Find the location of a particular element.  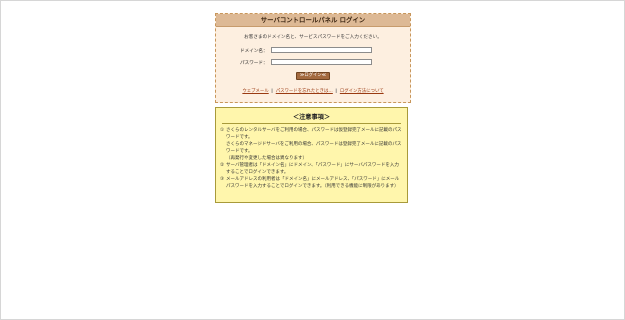

login-button: ≫ログイン≪ is located at coordinates (313, 76).